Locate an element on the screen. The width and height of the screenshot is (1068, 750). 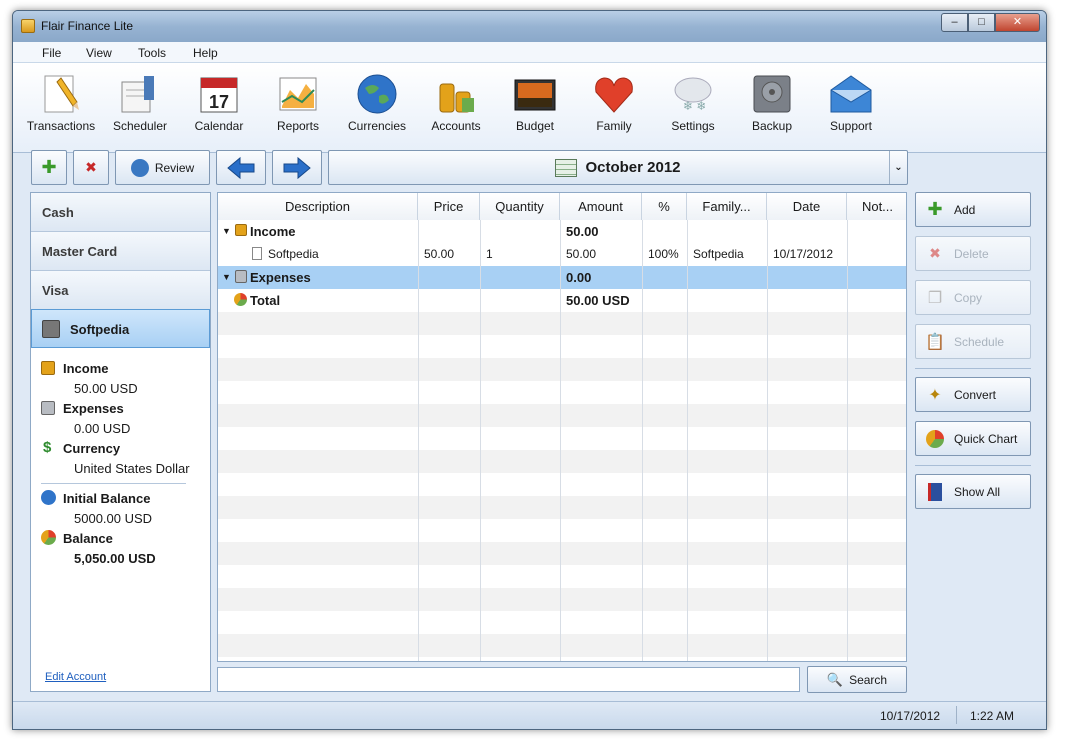
menu-tools: Tools is located at coordinates (152, 53).